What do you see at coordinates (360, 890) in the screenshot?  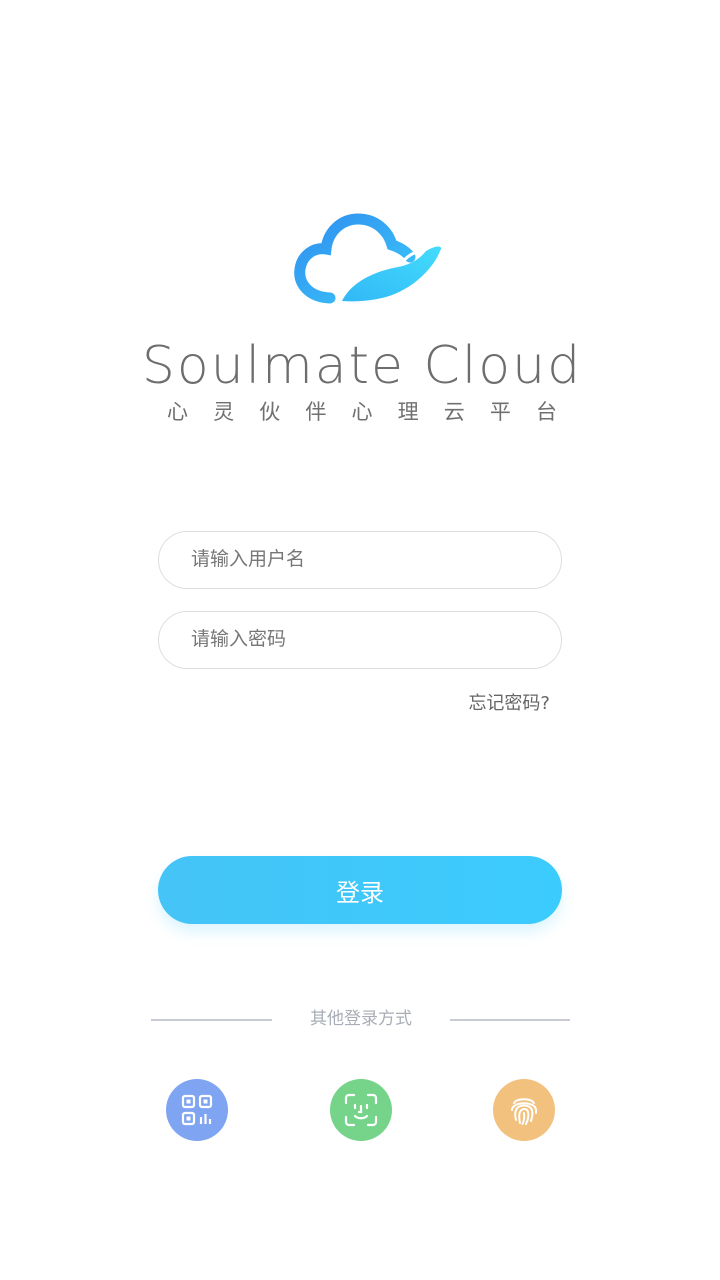 I see `login-button: 登录` at bounding box center [360, 890].